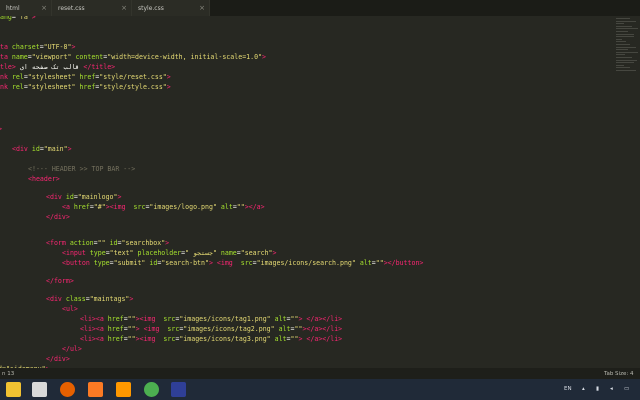 The image size is (640, 400). What do you see at coordinates (133, 87) in the screenshot?
I see `code-token: "style/style.css"` at bounding box center [133, 87].